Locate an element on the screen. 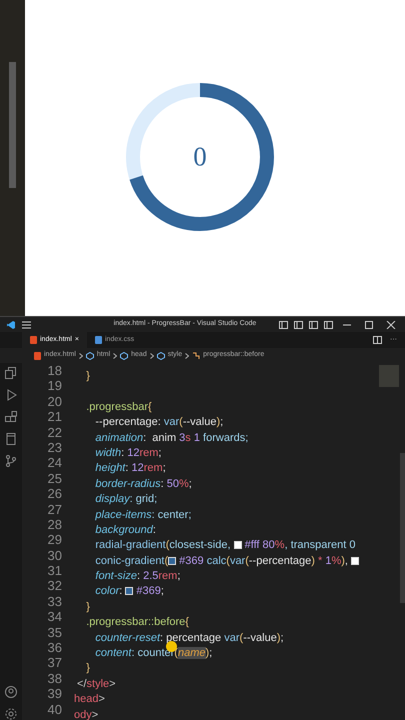 Image resolution: width=405 pixels, height=720 pixels. line-number: 37 is located at coordinates (54, 663).